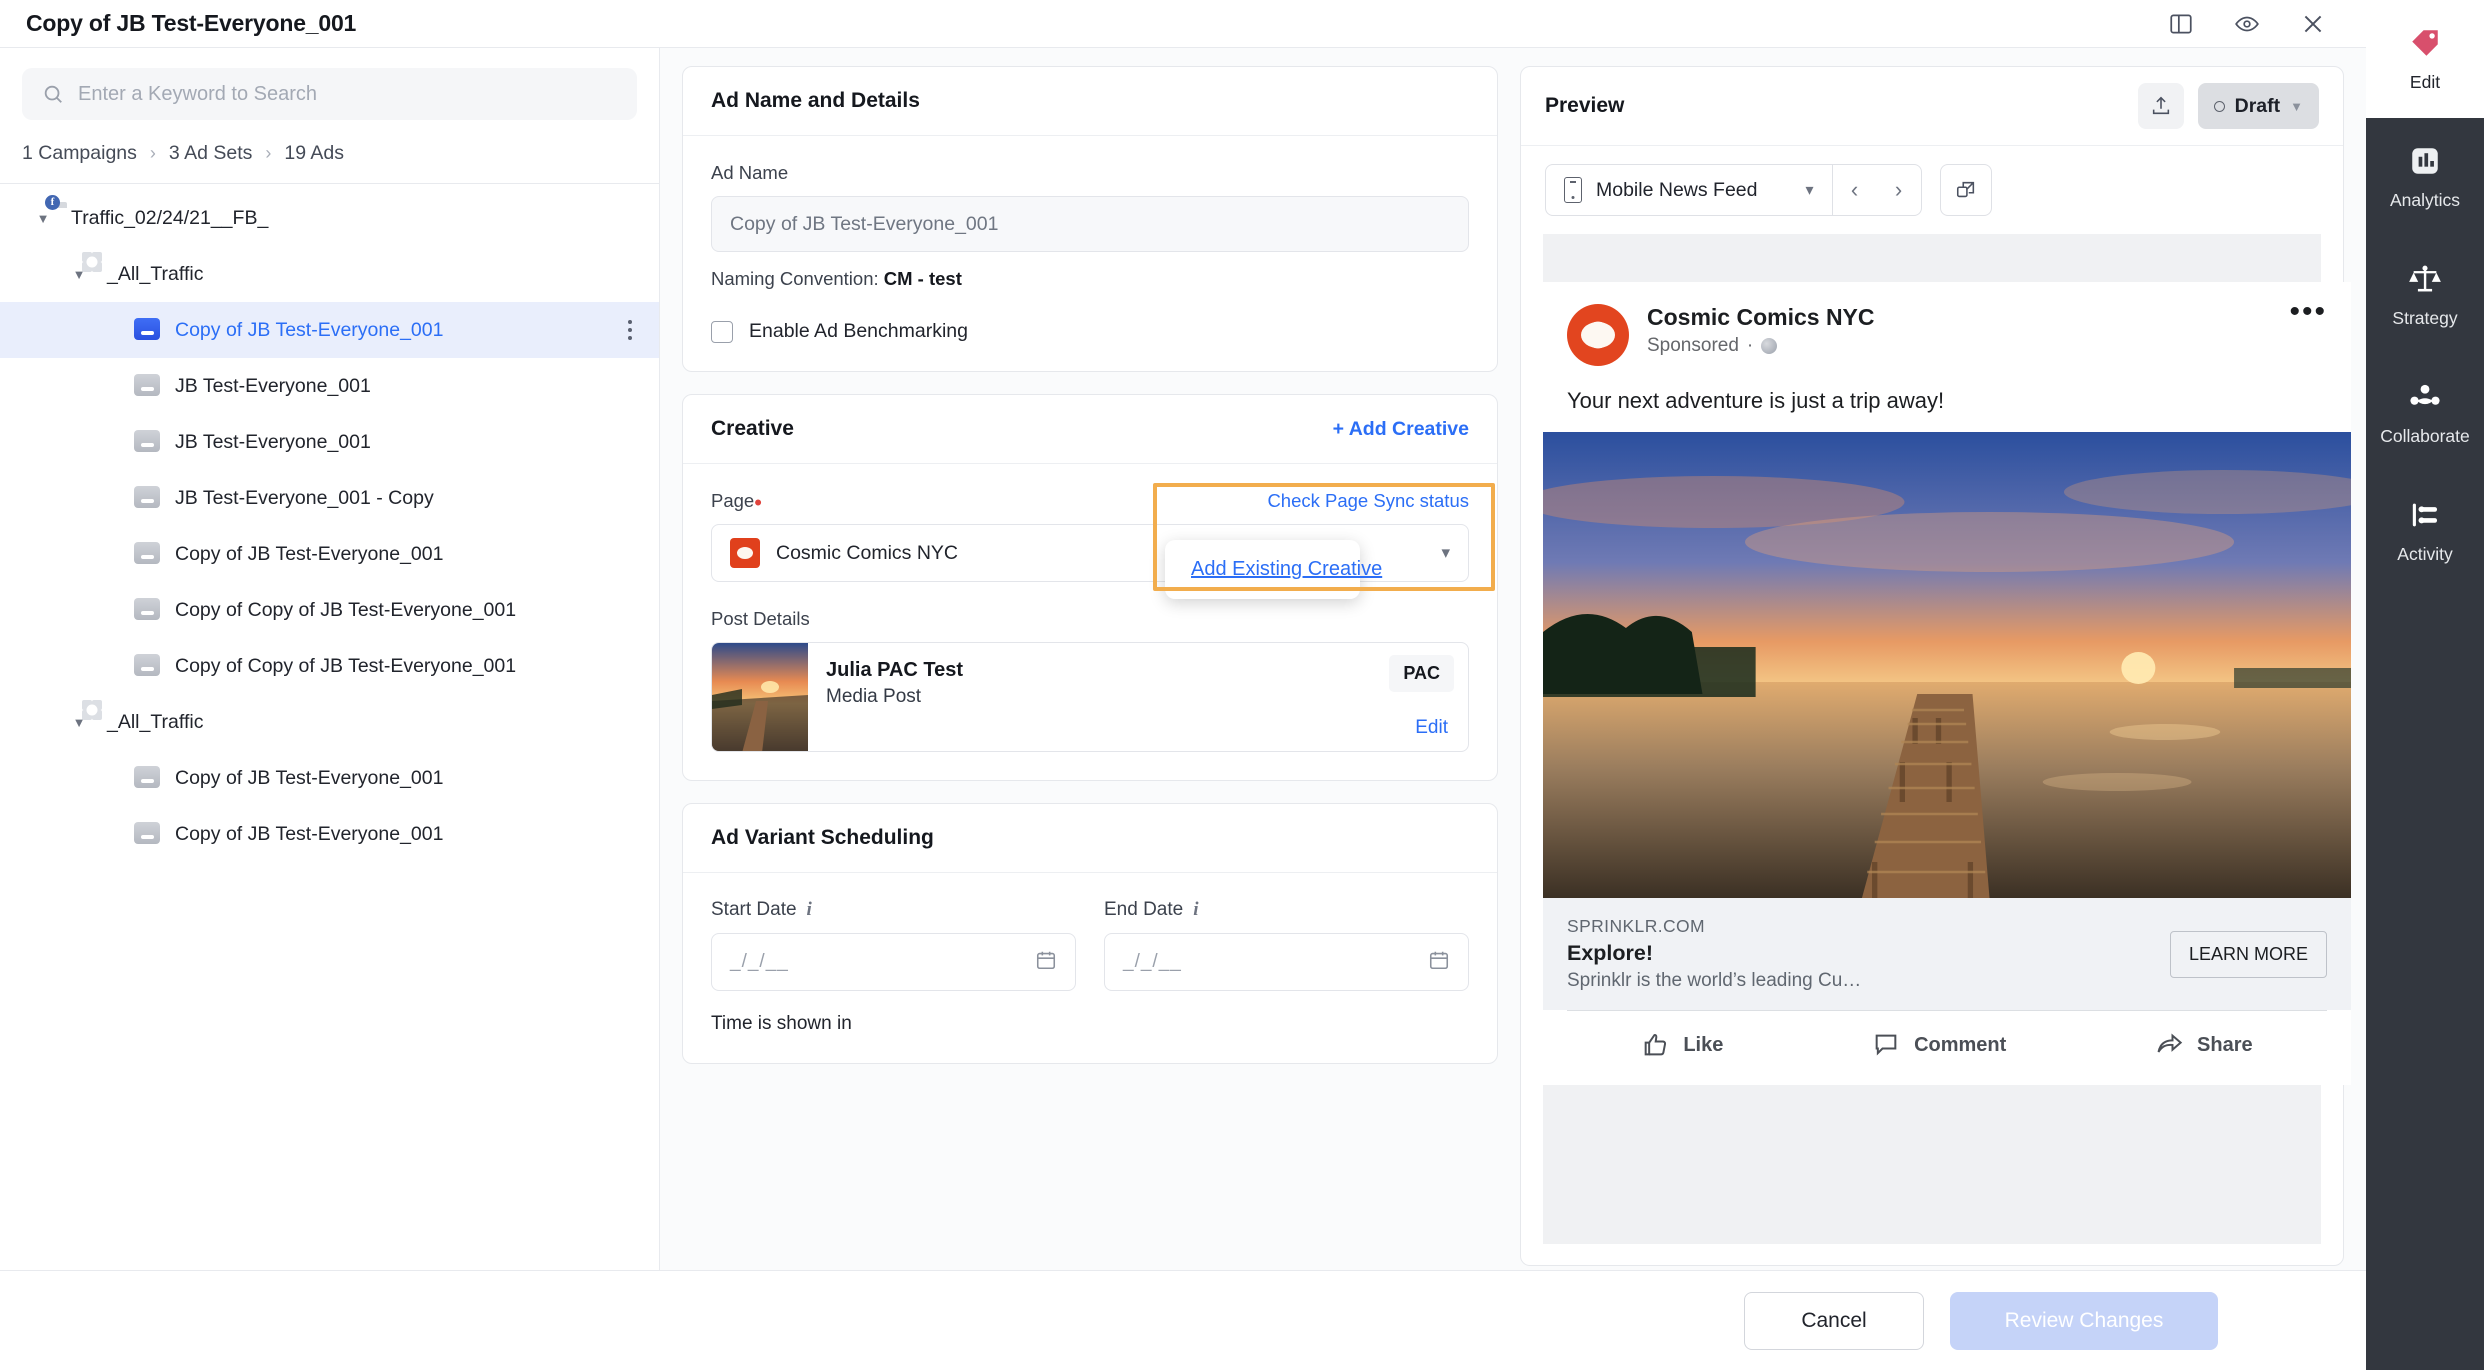 The width and height of the screenshot is (2484, 1370). What do you see at coordinates (329, 498) in the screenshot?
I see `tree-item: JB Test-Everyone_001 - Copy` at bounding box center [329, 498].